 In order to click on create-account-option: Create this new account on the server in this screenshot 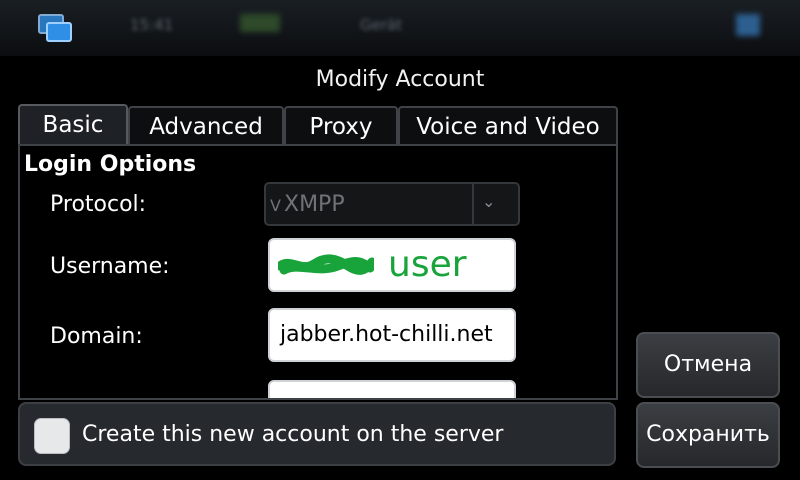, I will do `click(317, 434)`.